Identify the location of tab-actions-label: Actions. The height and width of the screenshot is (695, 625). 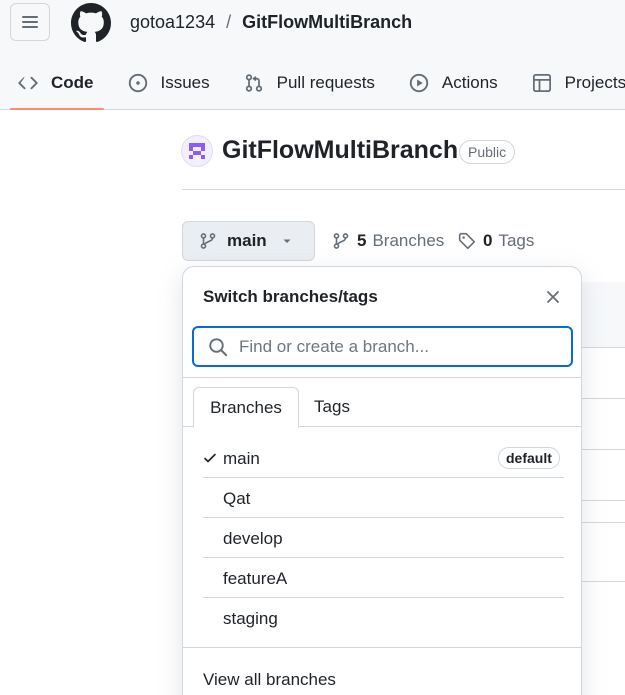
(469, 82).